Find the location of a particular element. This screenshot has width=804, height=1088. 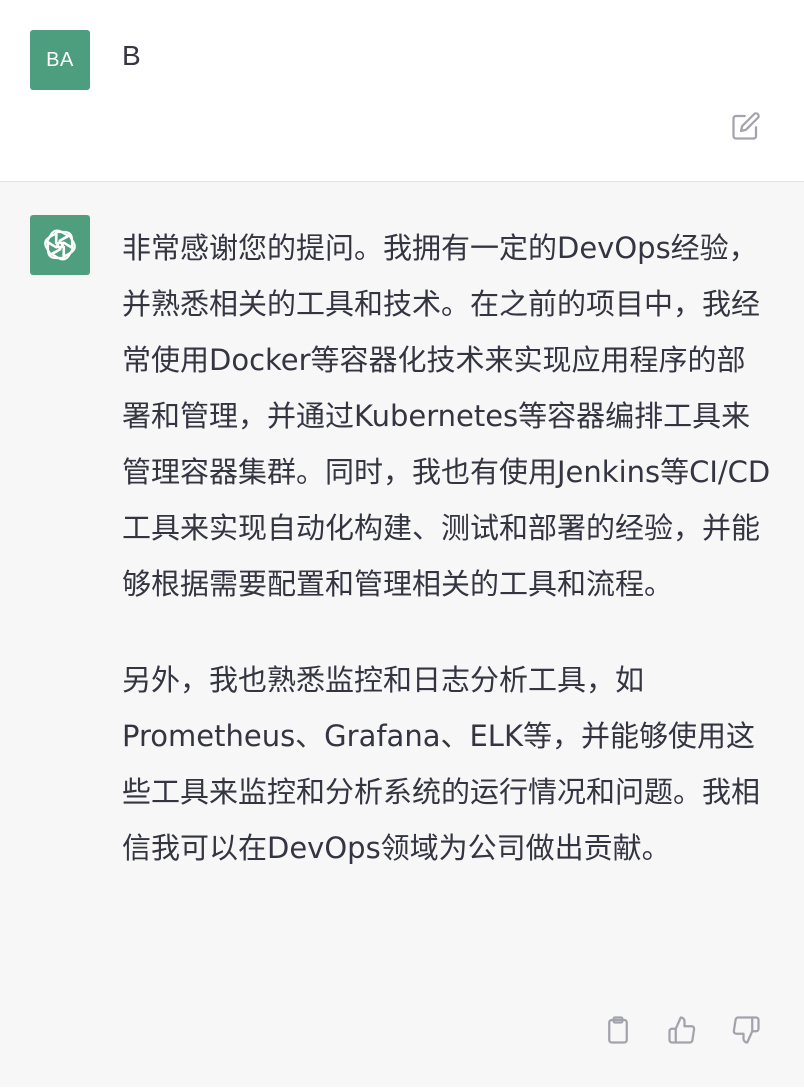

copy-button is located at coordinates (618, 1030).